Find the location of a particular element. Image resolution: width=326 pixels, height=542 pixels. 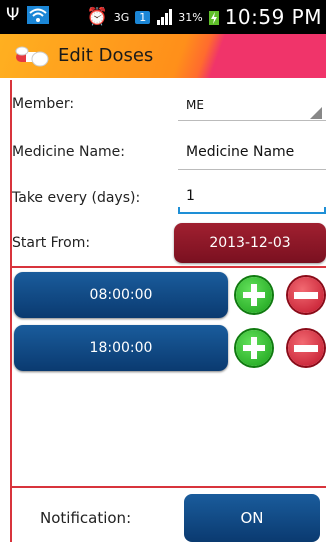

usb-icon: Ψ is located at coordinates (13, 15).